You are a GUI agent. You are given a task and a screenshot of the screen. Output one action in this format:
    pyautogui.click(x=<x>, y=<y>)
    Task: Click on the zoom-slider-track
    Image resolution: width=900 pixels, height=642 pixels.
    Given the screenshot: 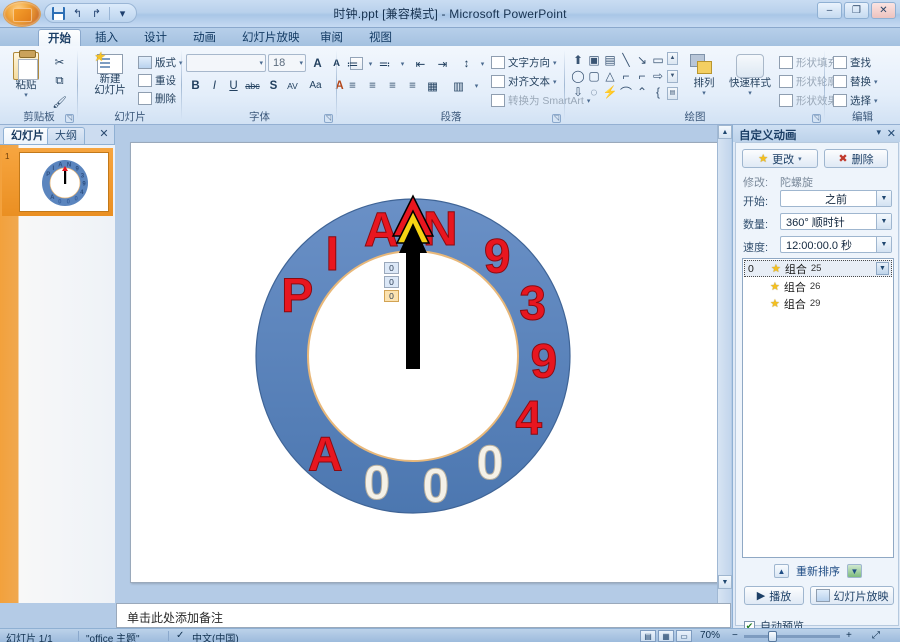 What is the action you would take?
    pyautogui.click(x=792, y=636)
    